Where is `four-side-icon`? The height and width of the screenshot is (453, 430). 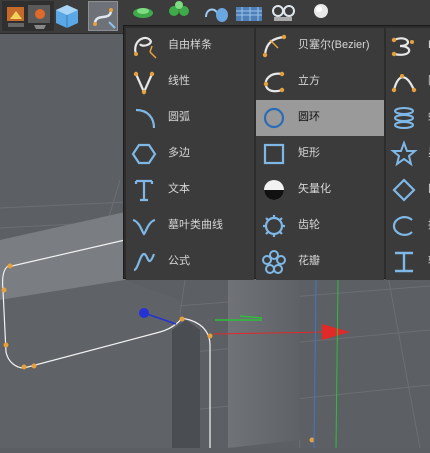
four-side-icon is located at coordinates (404, 190).